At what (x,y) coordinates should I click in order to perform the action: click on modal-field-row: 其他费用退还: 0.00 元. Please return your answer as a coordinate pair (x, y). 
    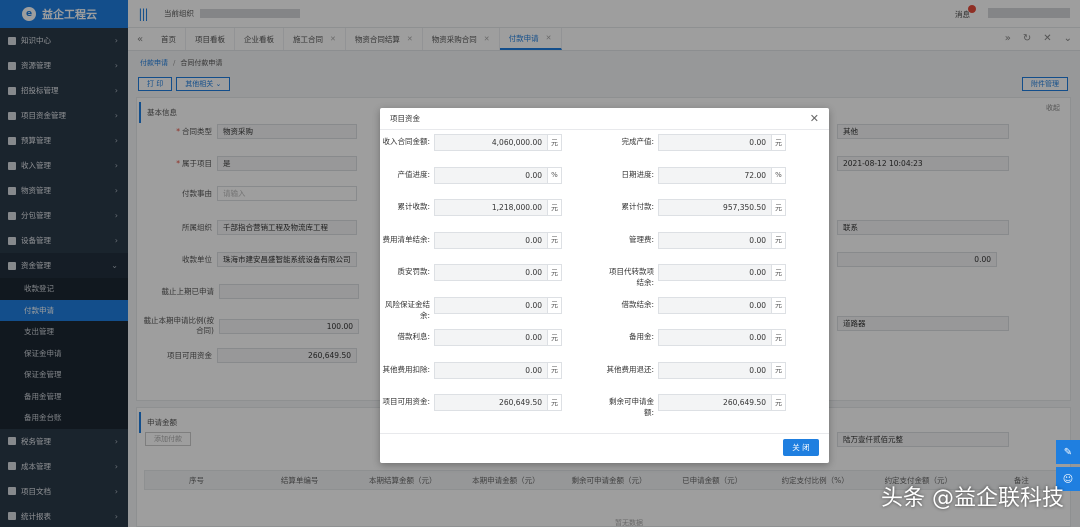
    Looking at the image, I should click on (696, 370).